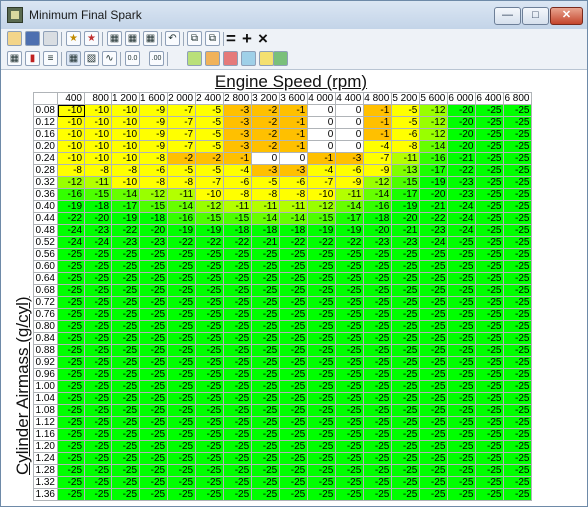 The width and height of the screenshot is (588, 507). I want to click on table-cell: -8, so click(154, 182).